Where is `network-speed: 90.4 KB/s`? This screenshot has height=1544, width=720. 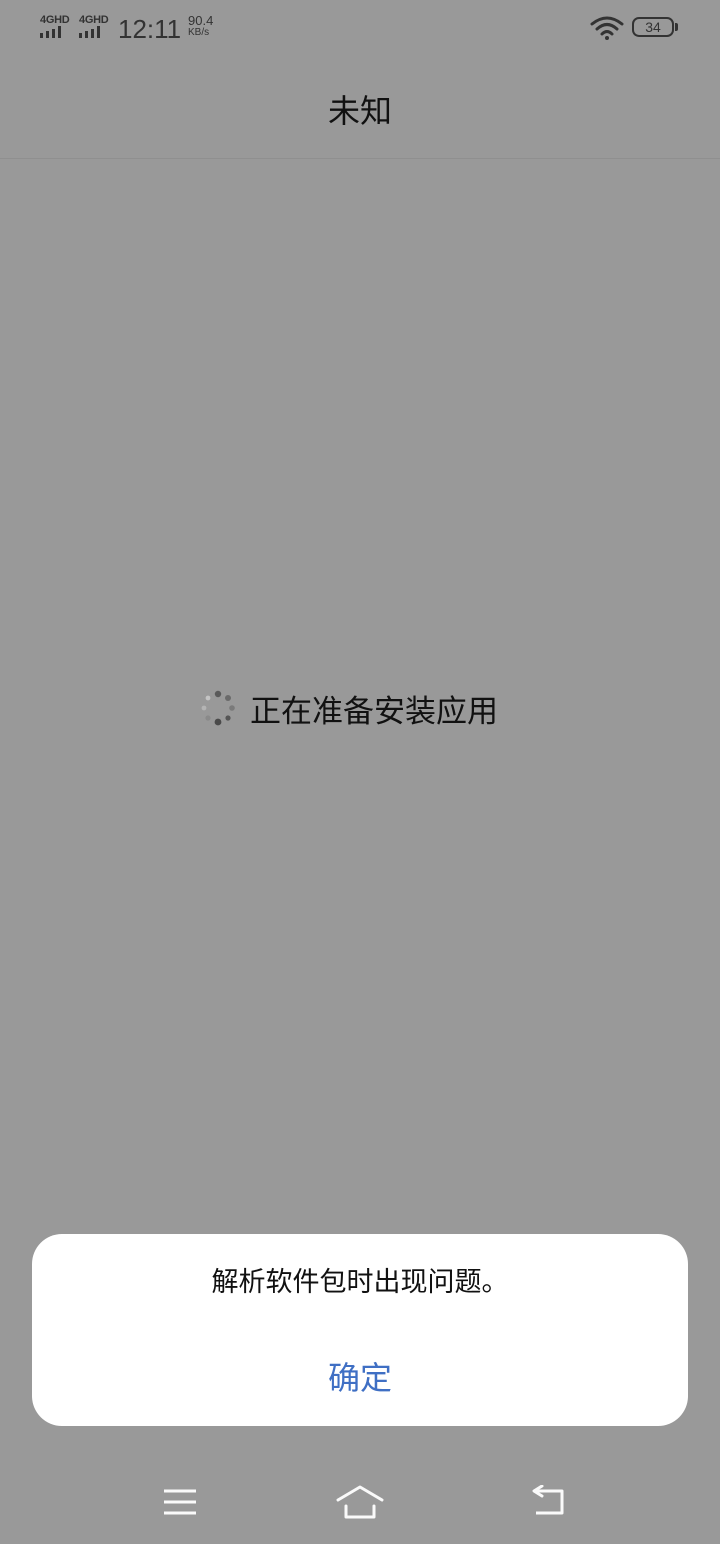
network-speed: 90.4 KB/s is located at coordinates (201, 26).